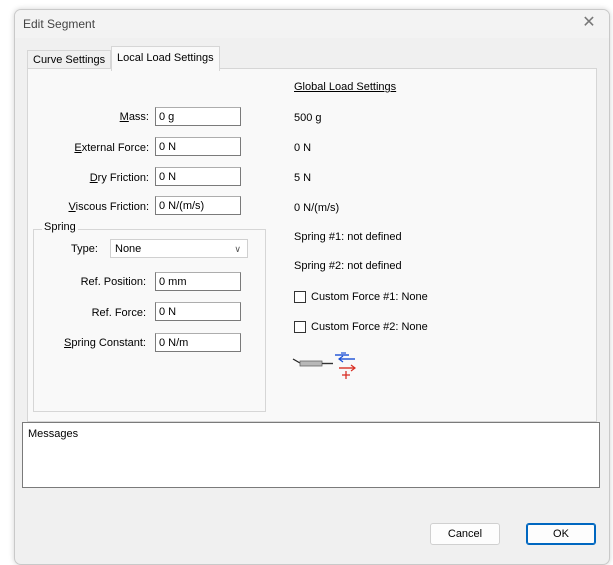 This screenshot has height=565, width=613. What do you see at coordinates (134, 117) in the screenshot?
I see `mass-label: Mass:` at bounding box center [134, 117].